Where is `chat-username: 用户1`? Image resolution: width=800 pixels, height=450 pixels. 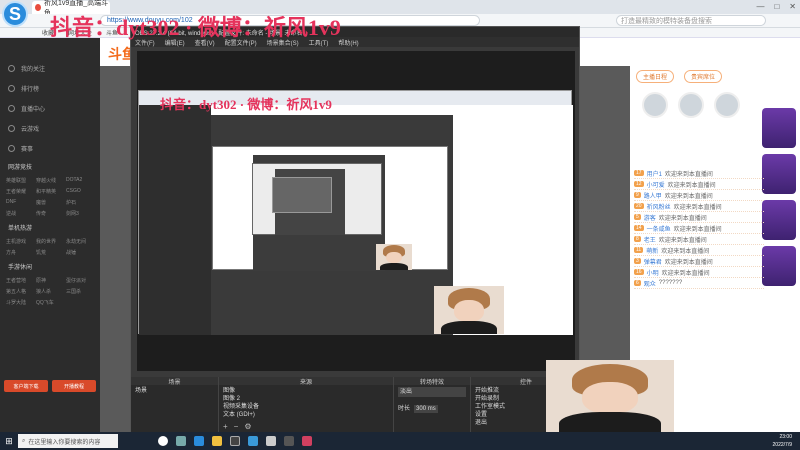 chat-username: 用户1 is located at coordinates (654, 173).